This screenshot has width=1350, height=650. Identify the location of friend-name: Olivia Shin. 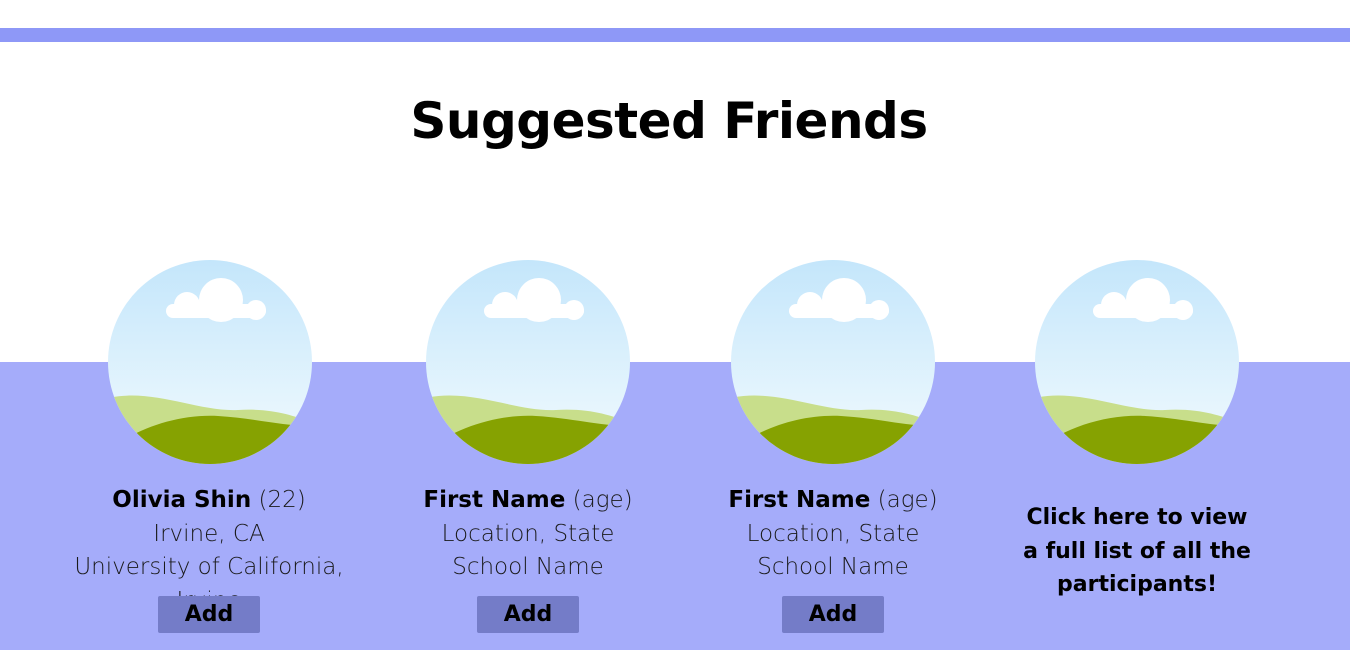
(181, 500).